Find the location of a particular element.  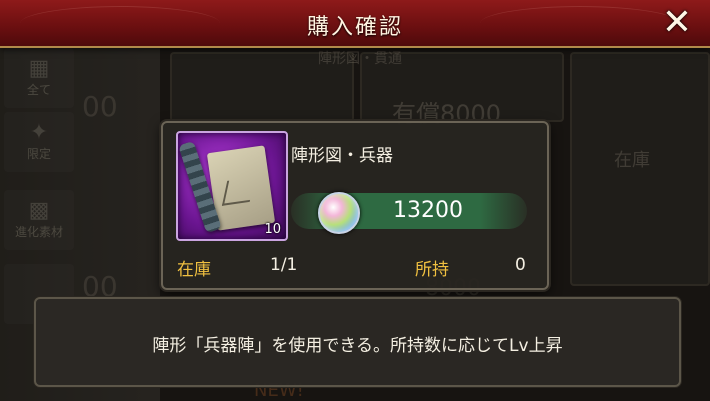

item-name: 陣形図・兵器 is located at coordinates (342, 156).